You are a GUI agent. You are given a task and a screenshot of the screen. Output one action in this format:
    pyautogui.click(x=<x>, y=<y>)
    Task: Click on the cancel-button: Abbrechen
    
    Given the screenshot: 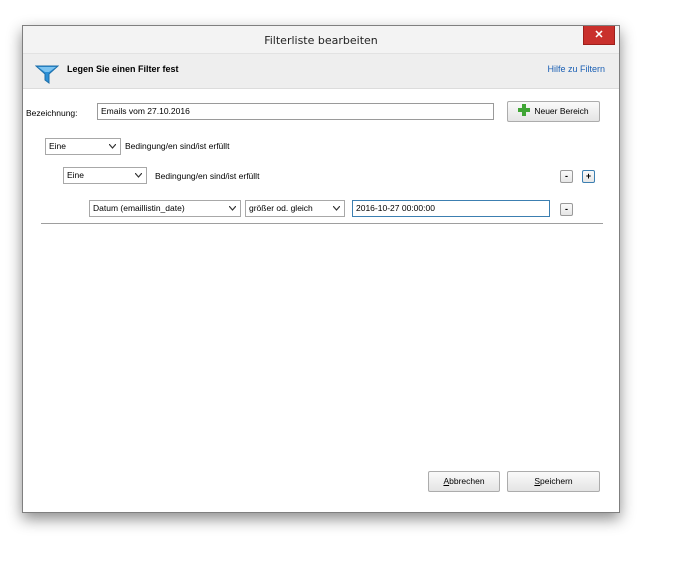 What is the action you would take?
    pyautogui.click(x=464, y=481)
    